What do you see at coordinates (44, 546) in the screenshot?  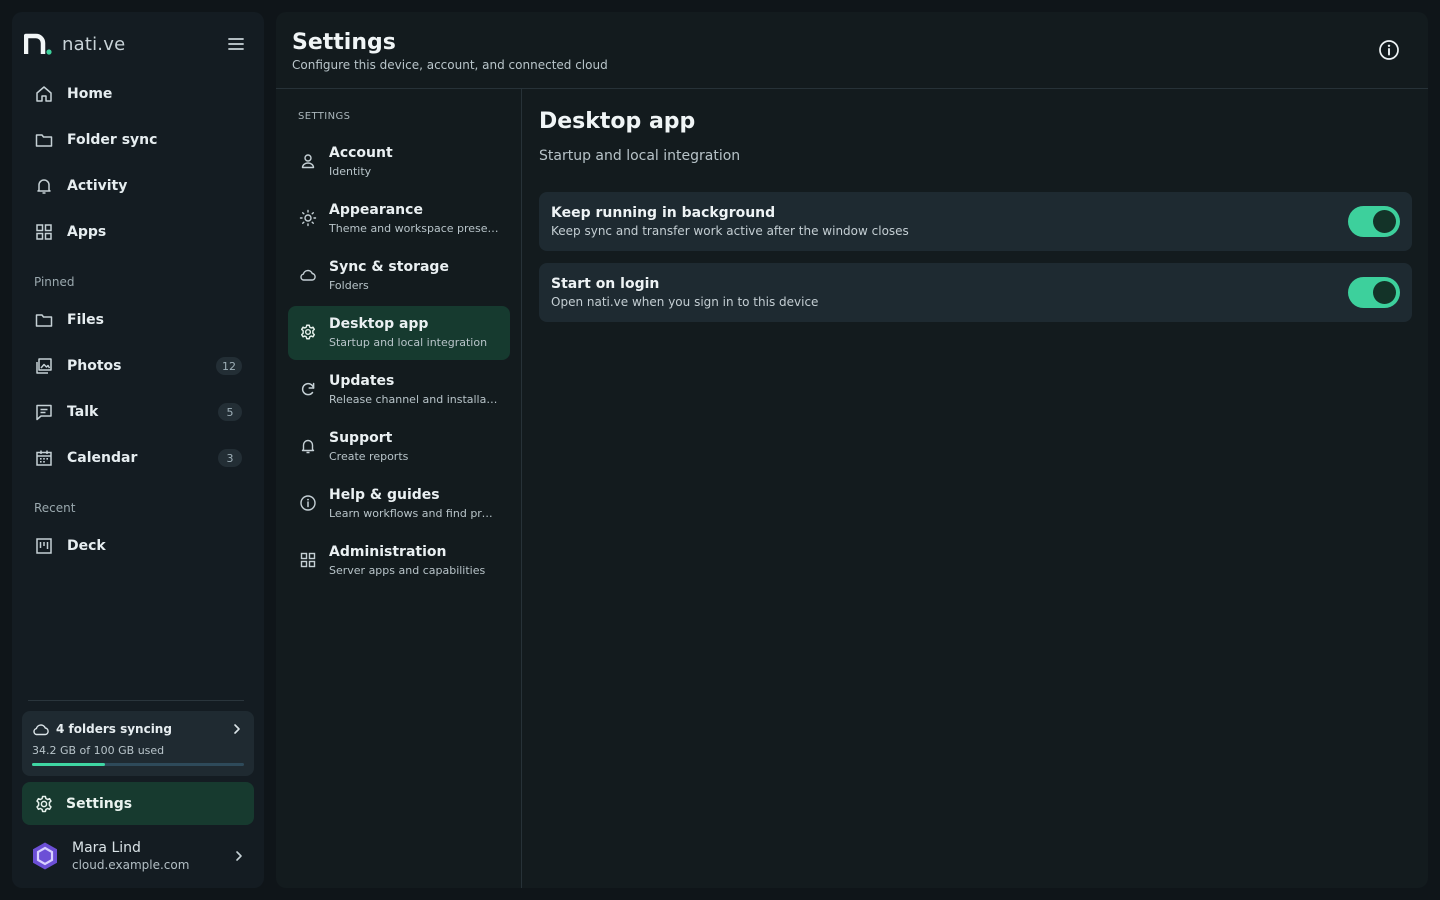 I see `deck-icon` at bounding box center [44, 546].